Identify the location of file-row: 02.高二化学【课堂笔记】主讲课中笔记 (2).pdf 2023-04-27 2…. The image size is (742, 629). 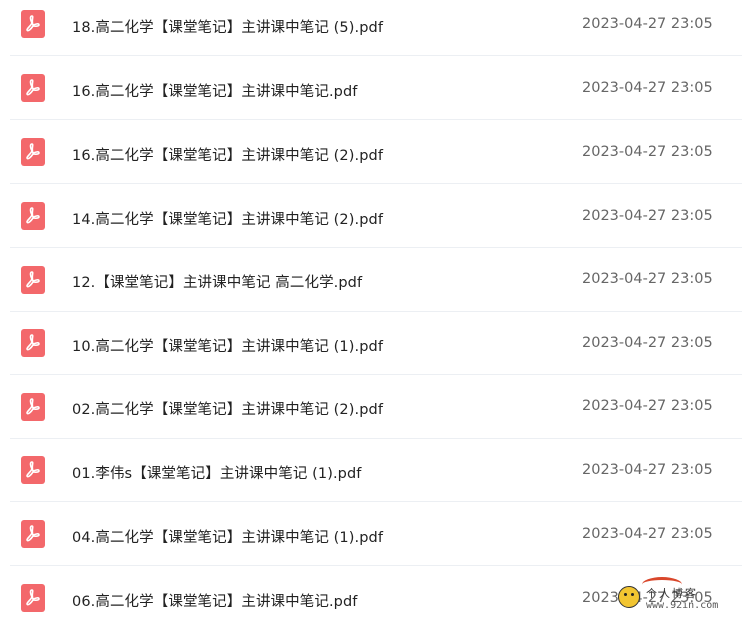
(376, 407).